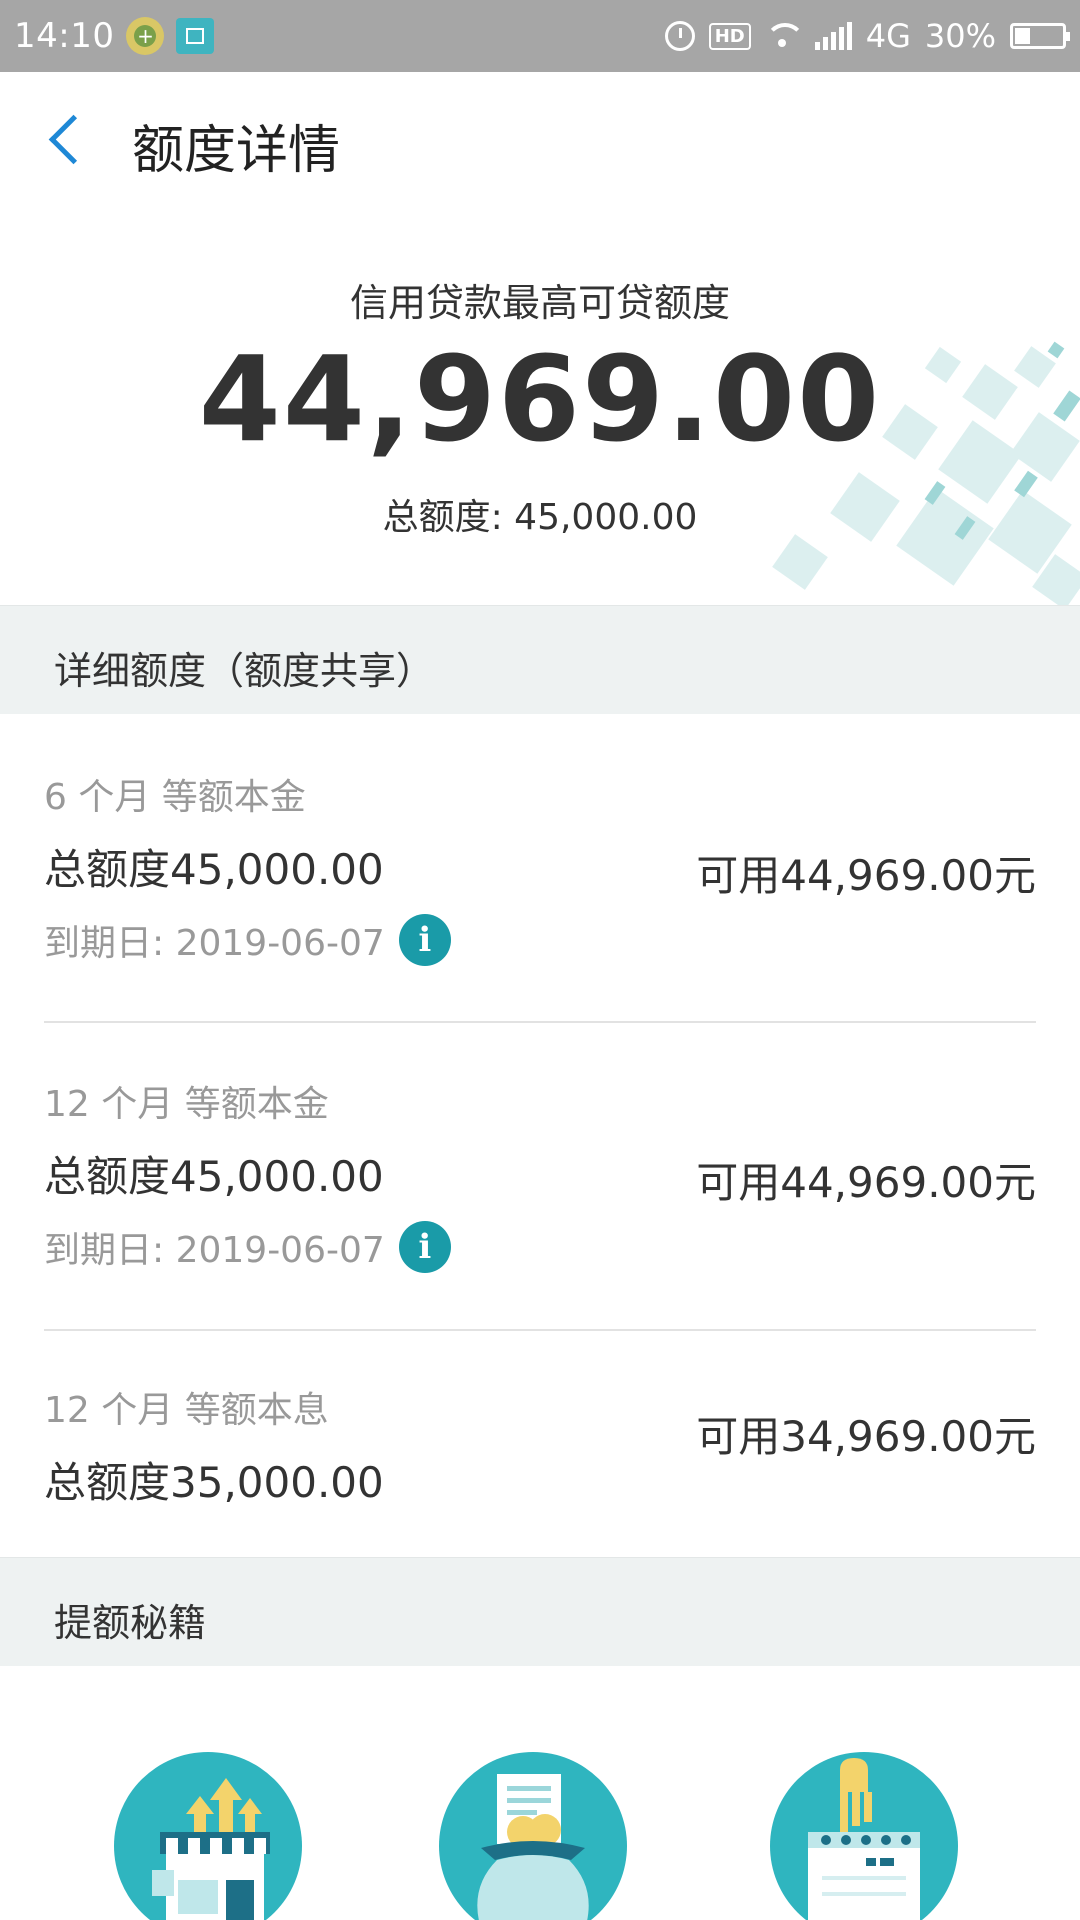  What do you see at coordinates (782, 36) in the screenshot?
I see `wifi-icon` at bounding box center [782, 36].